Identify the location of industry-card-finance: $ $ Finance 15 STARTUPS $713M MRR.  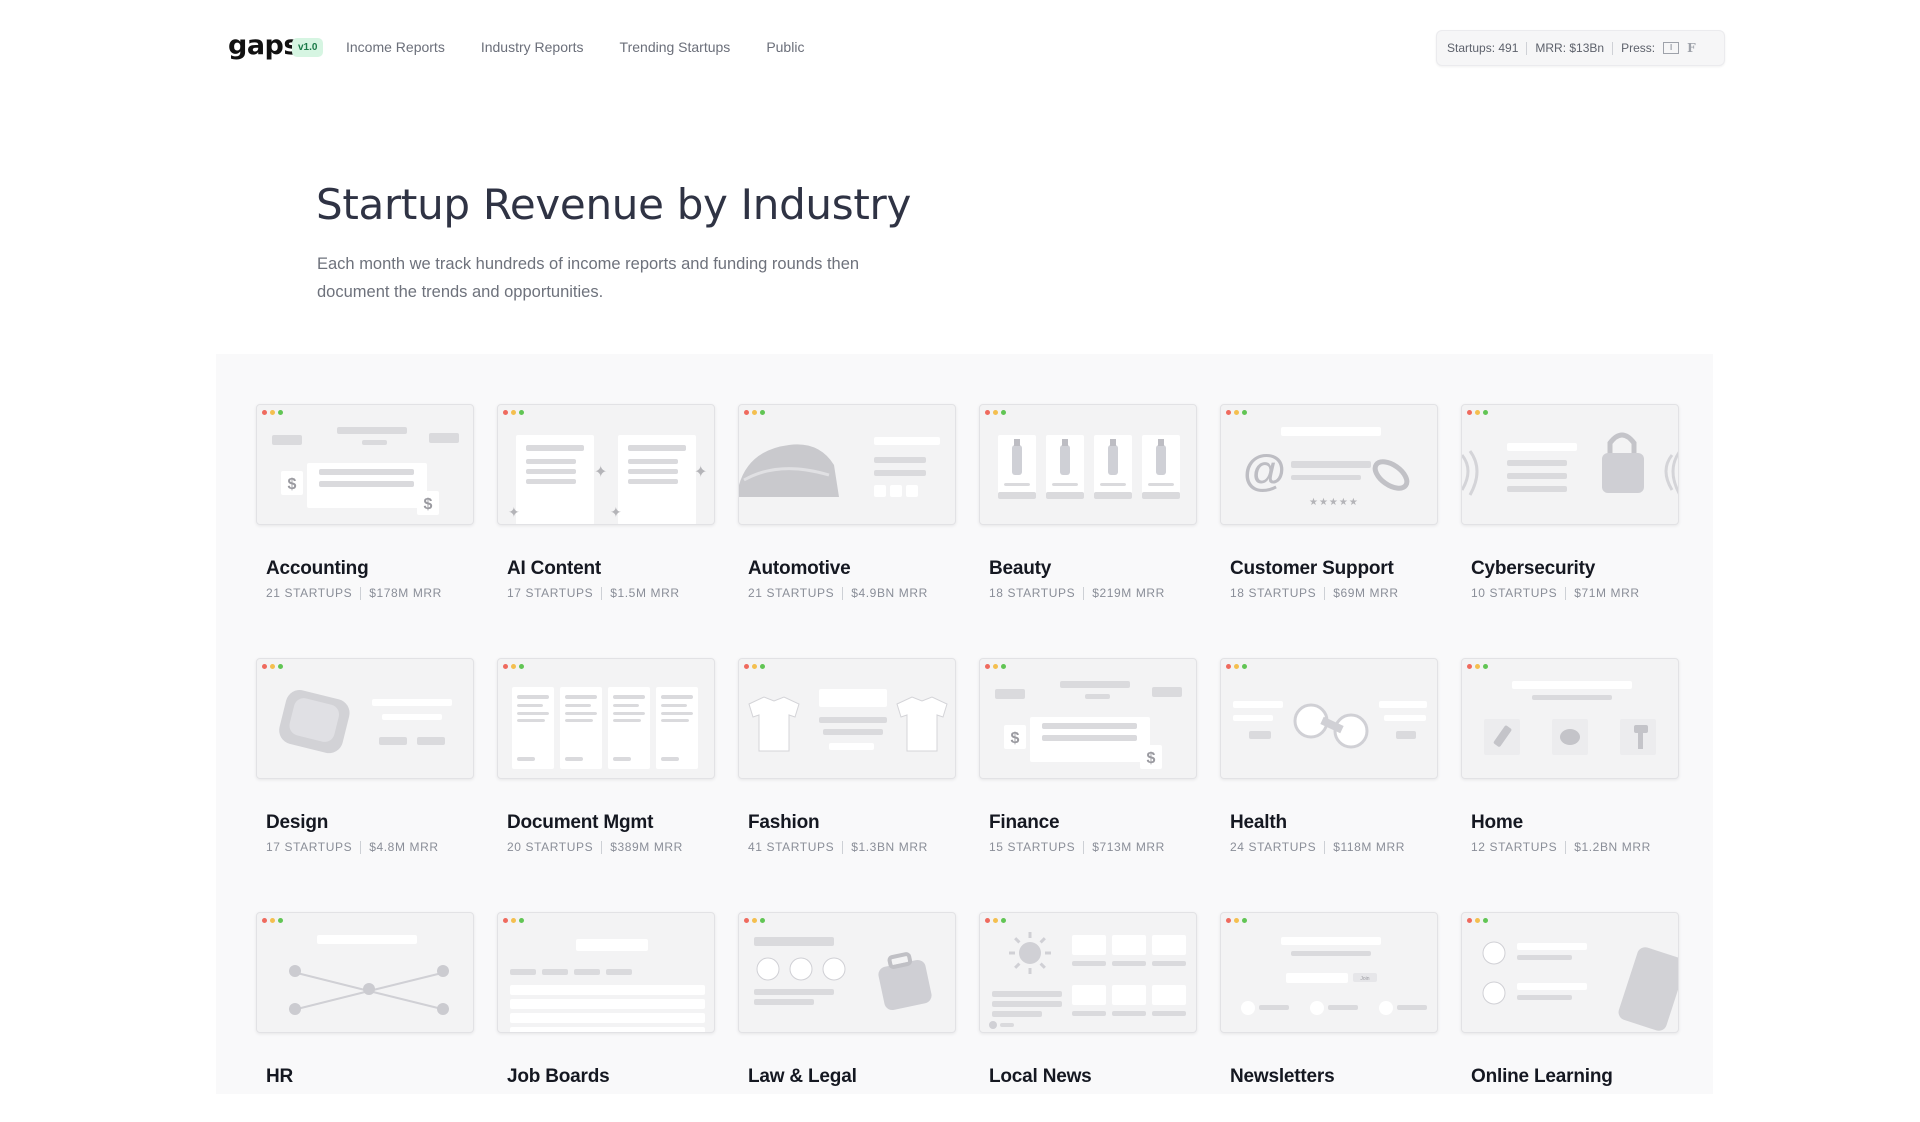
(1088, 763).